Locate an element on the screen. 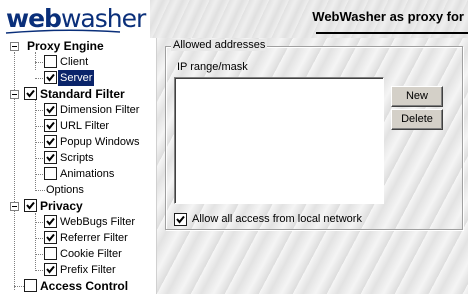 This screenshot has width=468, height=294. tree-node-animations: Animations is located at coordinates (78, 174).